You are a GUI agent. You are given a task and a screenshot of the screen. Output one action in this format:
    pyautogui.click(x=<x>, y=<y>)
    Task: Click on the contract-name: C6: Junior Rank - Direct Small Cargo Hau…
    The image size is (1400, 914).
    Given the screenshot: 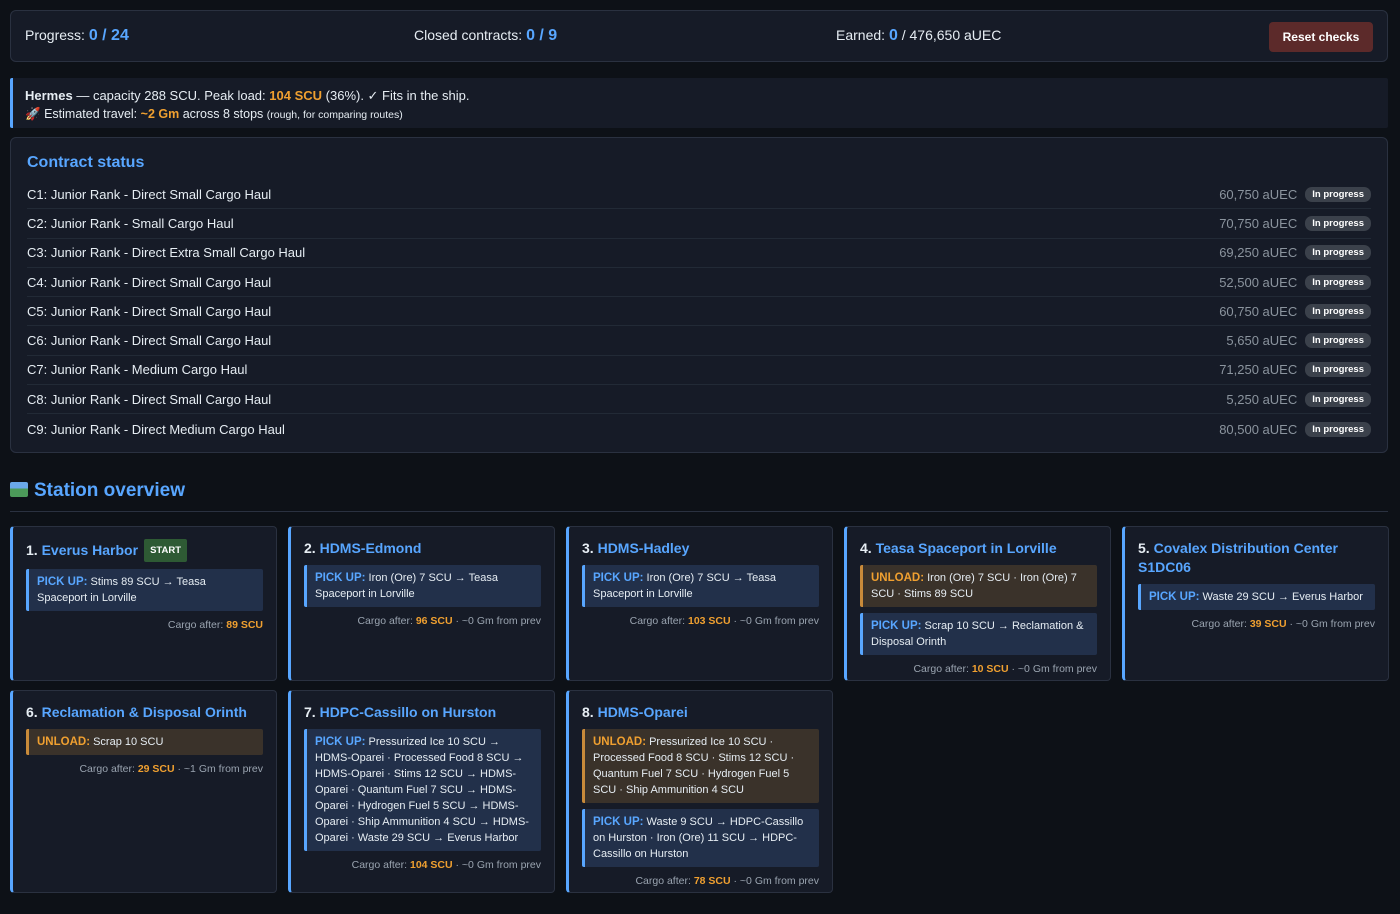 What is the action you would take?
    pyautogui.click(x=149, y=341)
    